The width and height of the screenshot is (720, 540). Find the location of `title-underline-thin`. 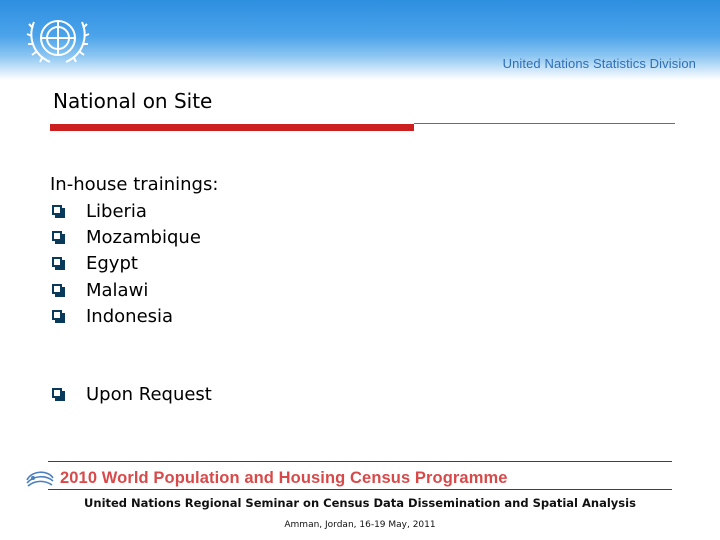

title-underline-thin is located at coordinates (544, 123).